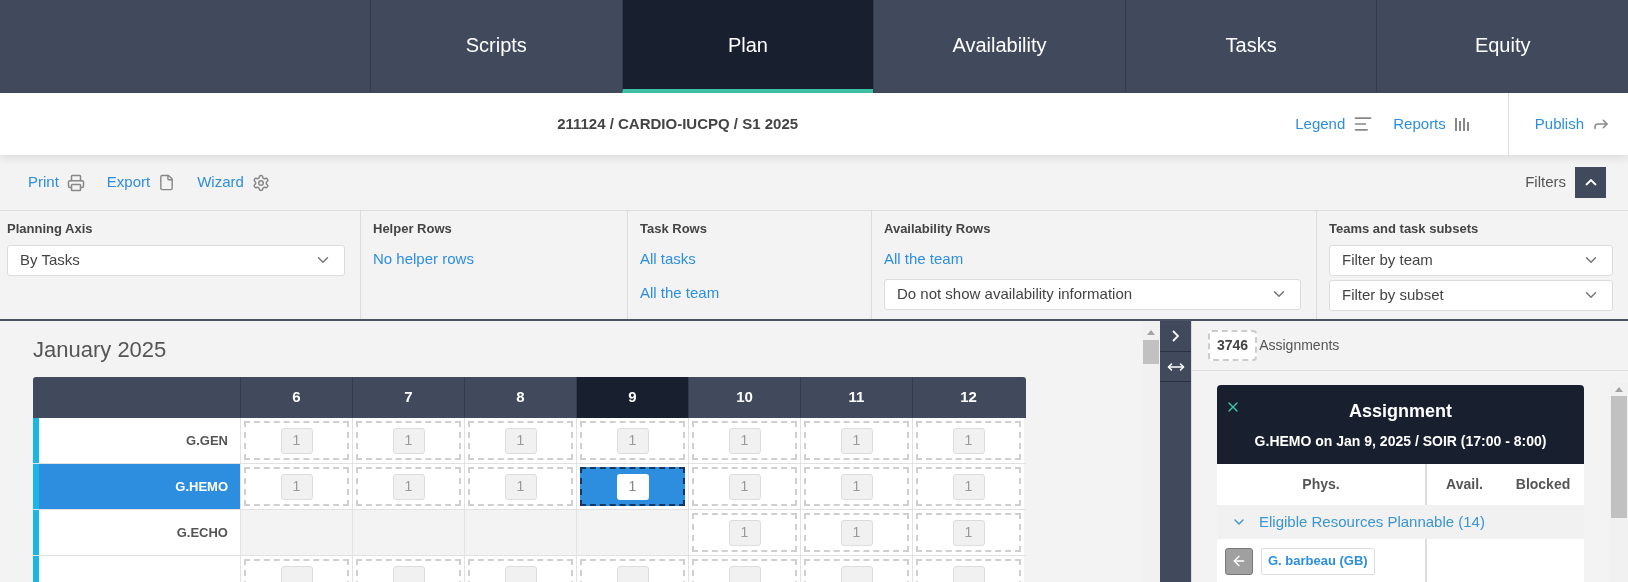 This screenshot has width=1628, height=582. I want to click on row-label: G.GEN, so click(139, 440).